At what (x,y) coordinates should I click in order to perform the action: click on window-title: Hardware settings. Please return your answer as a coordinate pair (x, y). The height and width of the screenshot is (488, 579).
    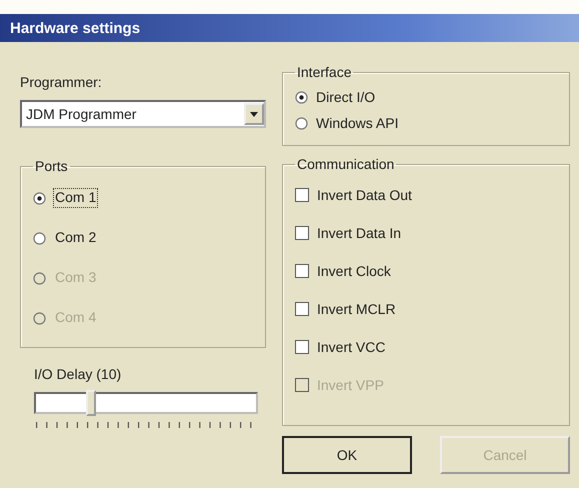
    Looking at the image, I should click on (75, 28).